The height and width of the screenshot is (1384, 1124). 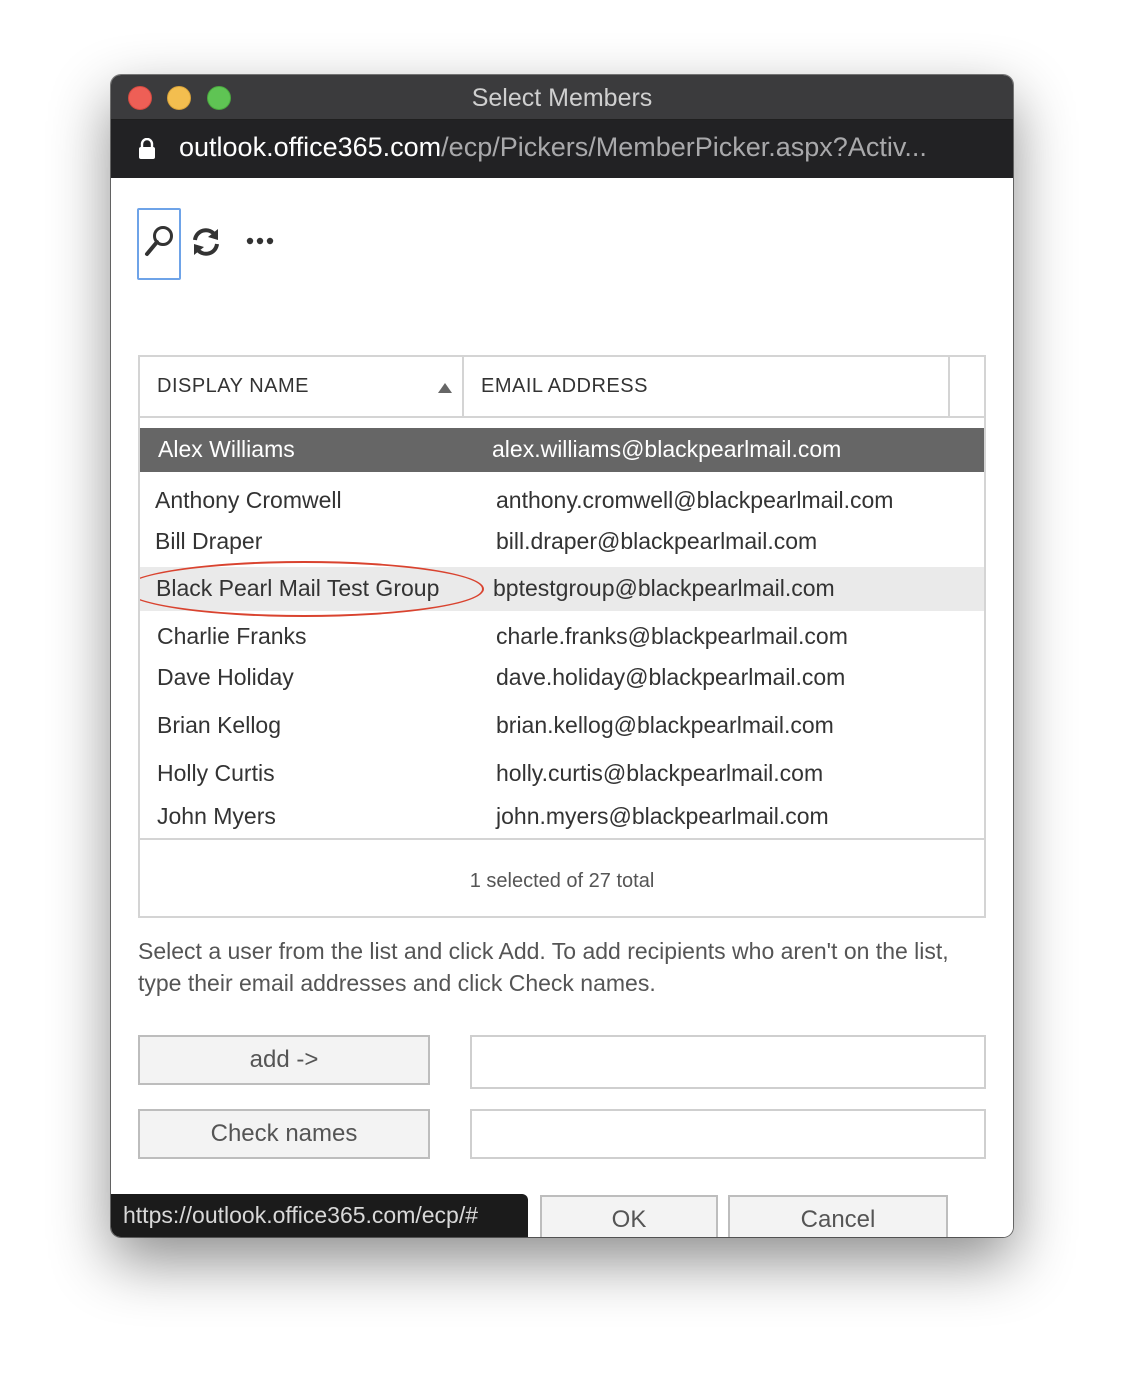 I want to click on row-display-name: John Myers, so click(x=216, y=816).